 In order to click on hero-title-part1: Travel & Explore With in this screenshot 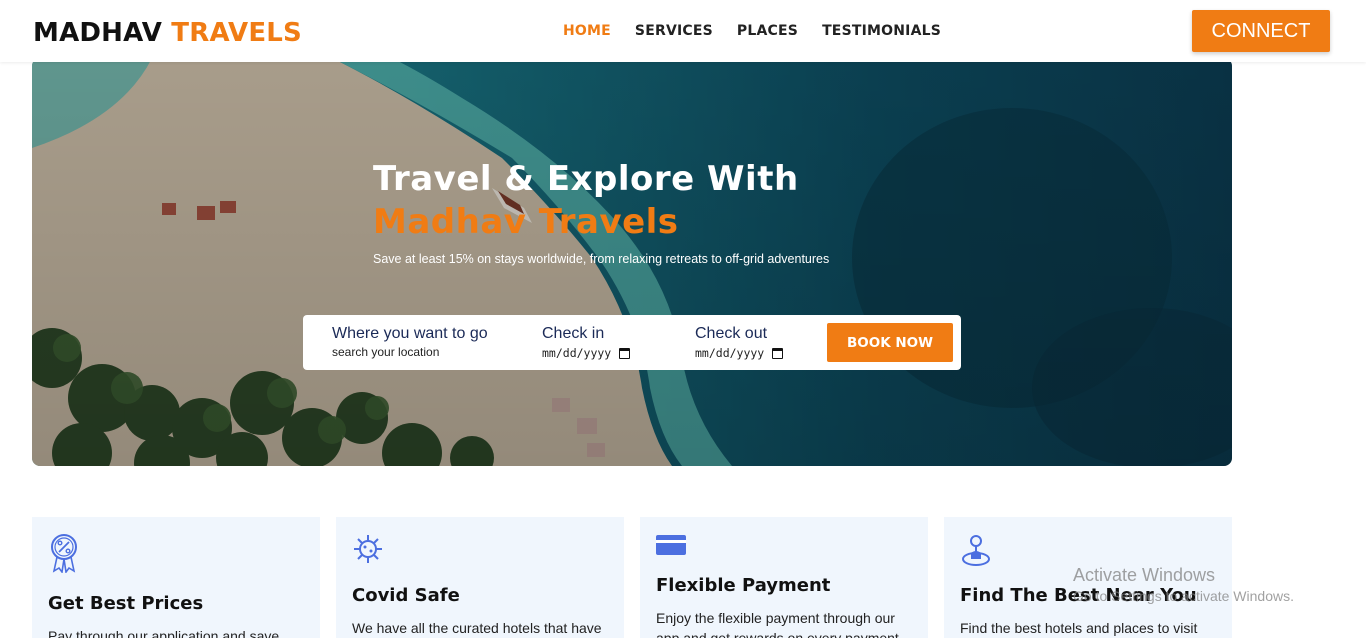, I will do `click(586, 179)`.